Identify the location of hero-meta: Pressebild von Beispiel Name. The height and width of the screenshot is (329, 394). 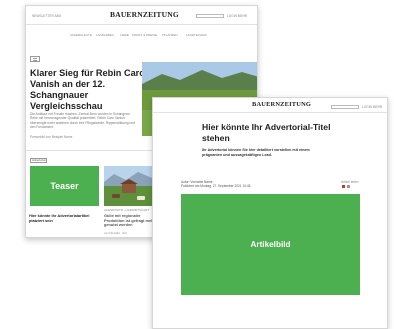
(51, 137).